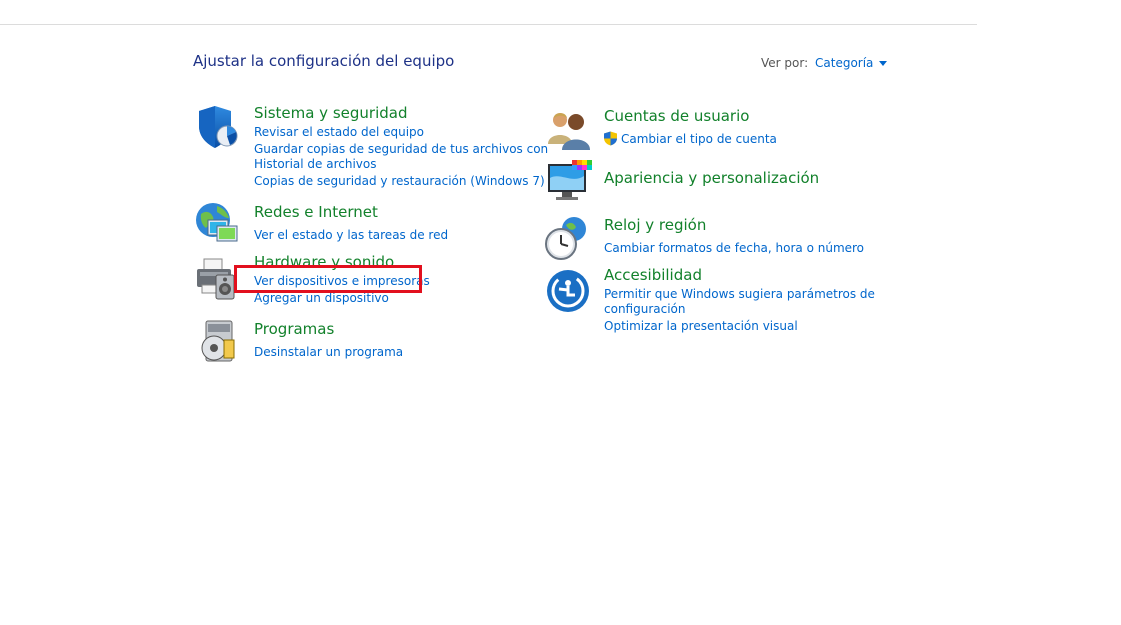 The height and width of the screenshot is (625, 1121). I want to click on network-globe-icon, so click(216, 223).